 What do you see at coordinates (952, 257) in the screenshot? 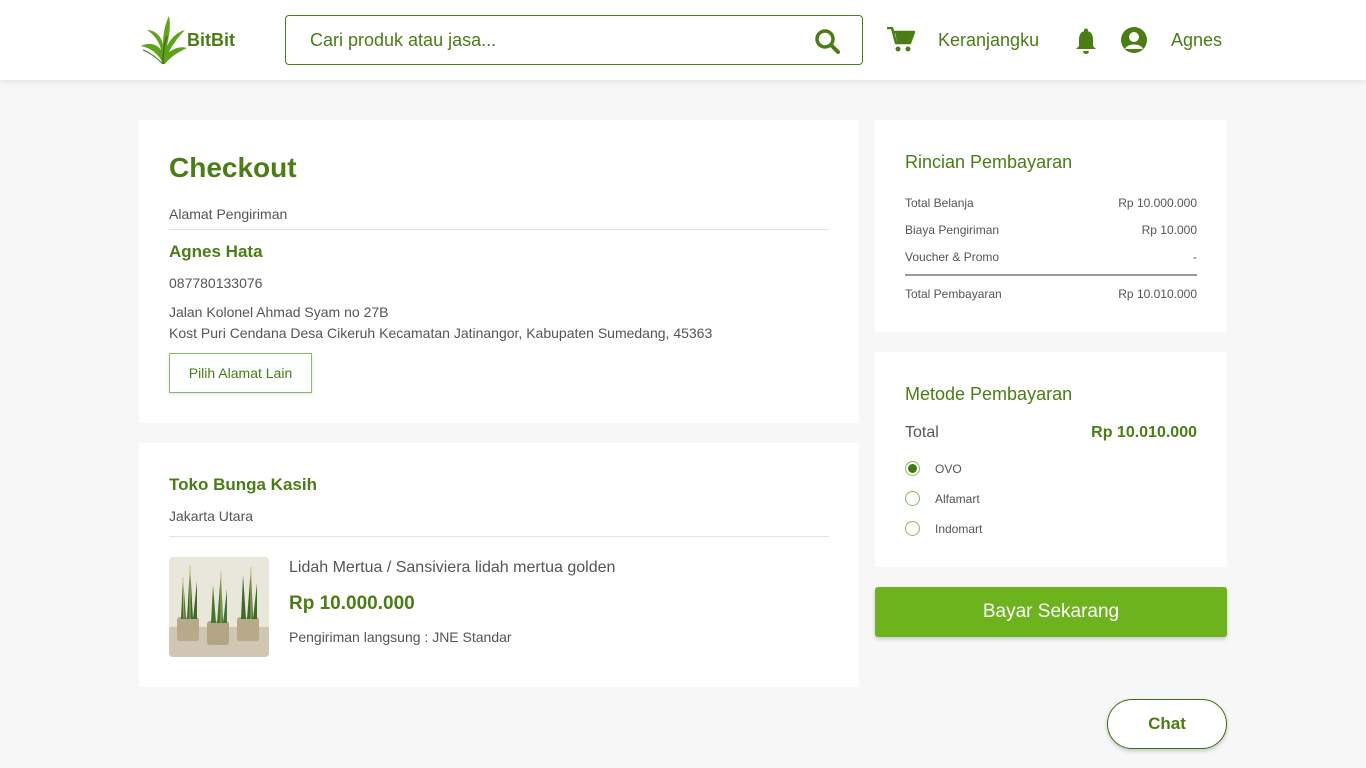
I see `summary-row-label: Voucher & Promo` at bounding box center [952, 257].